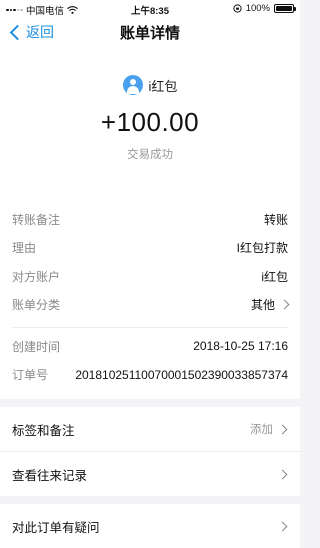 The height and width of the screenshot is (548, 320). What do you see at coordinates (257, 8) in the screenshot?
I see `battery-percent: 100%` at bounding box center [257, 8].